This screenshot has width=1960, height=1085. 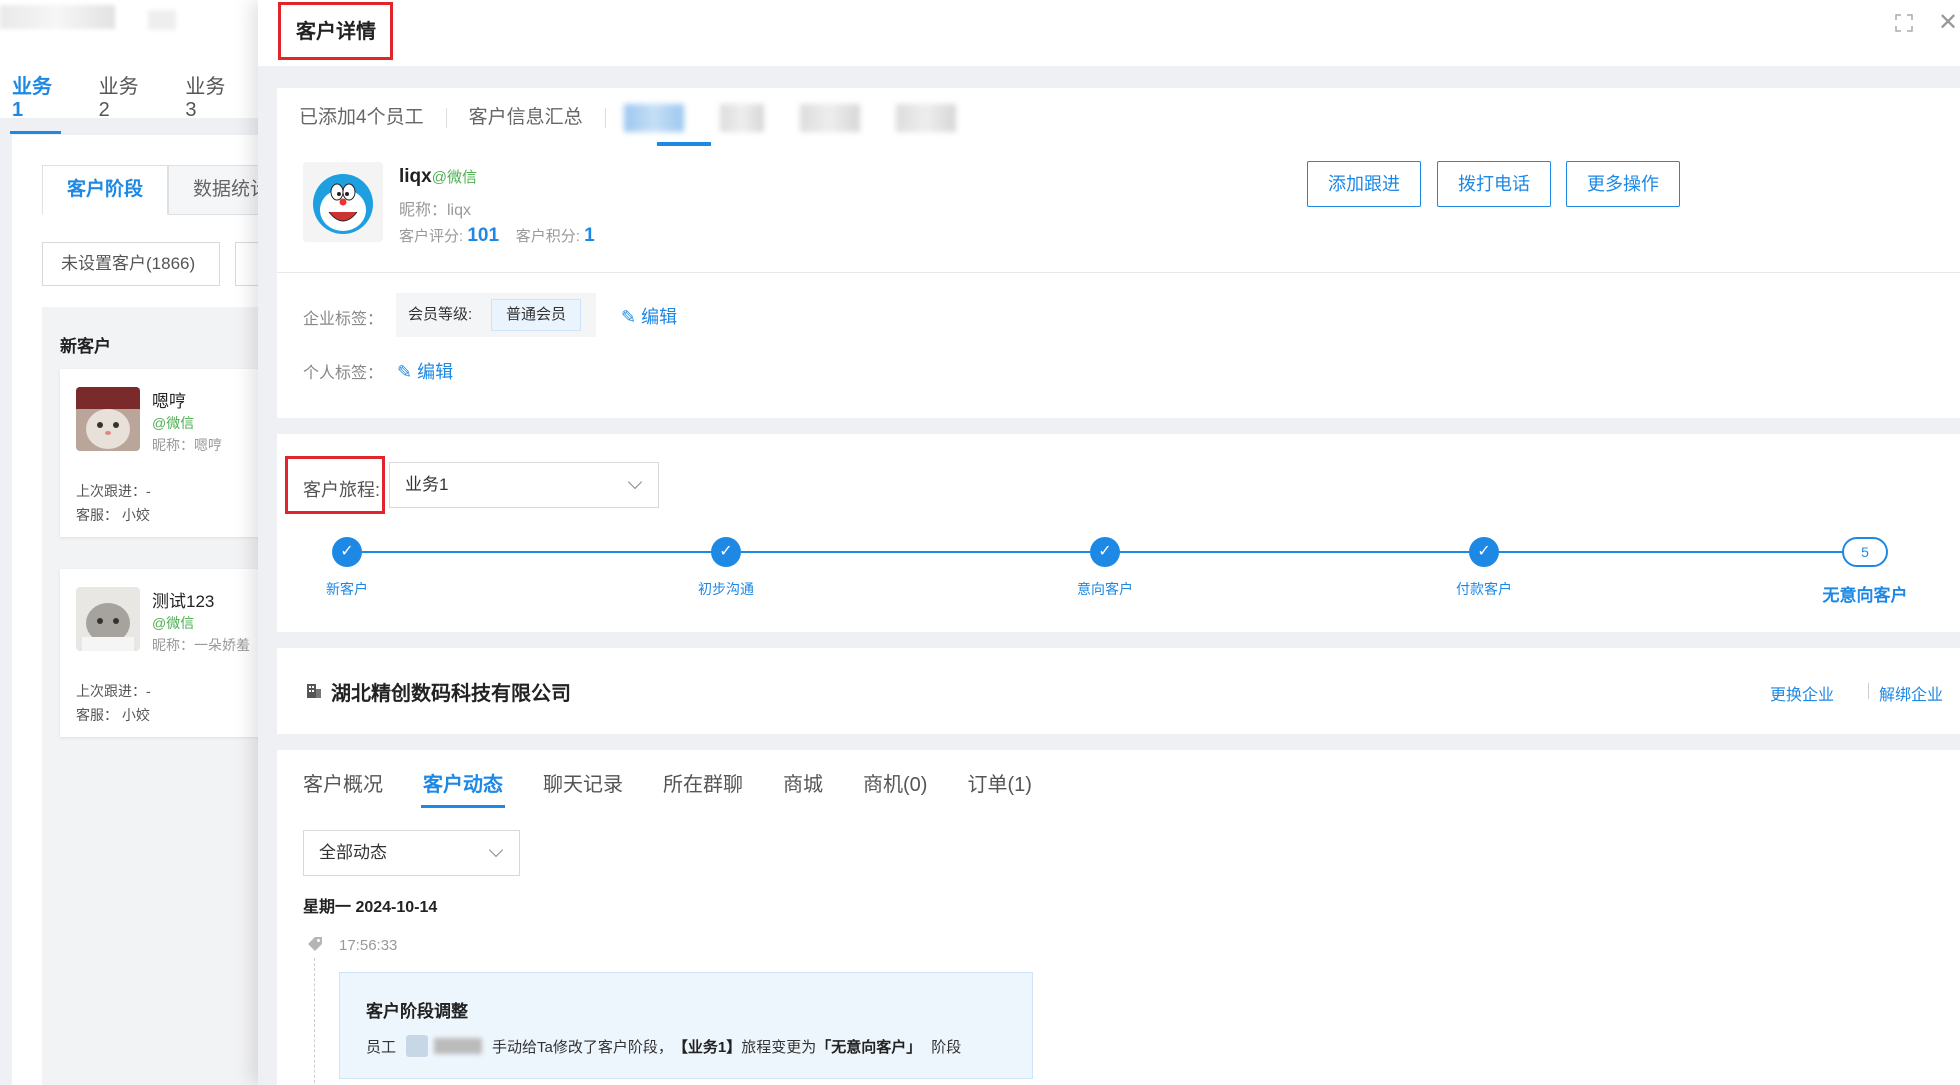 I want to click on step-label-current: 无意向客户, so click(x=1865, y=595).